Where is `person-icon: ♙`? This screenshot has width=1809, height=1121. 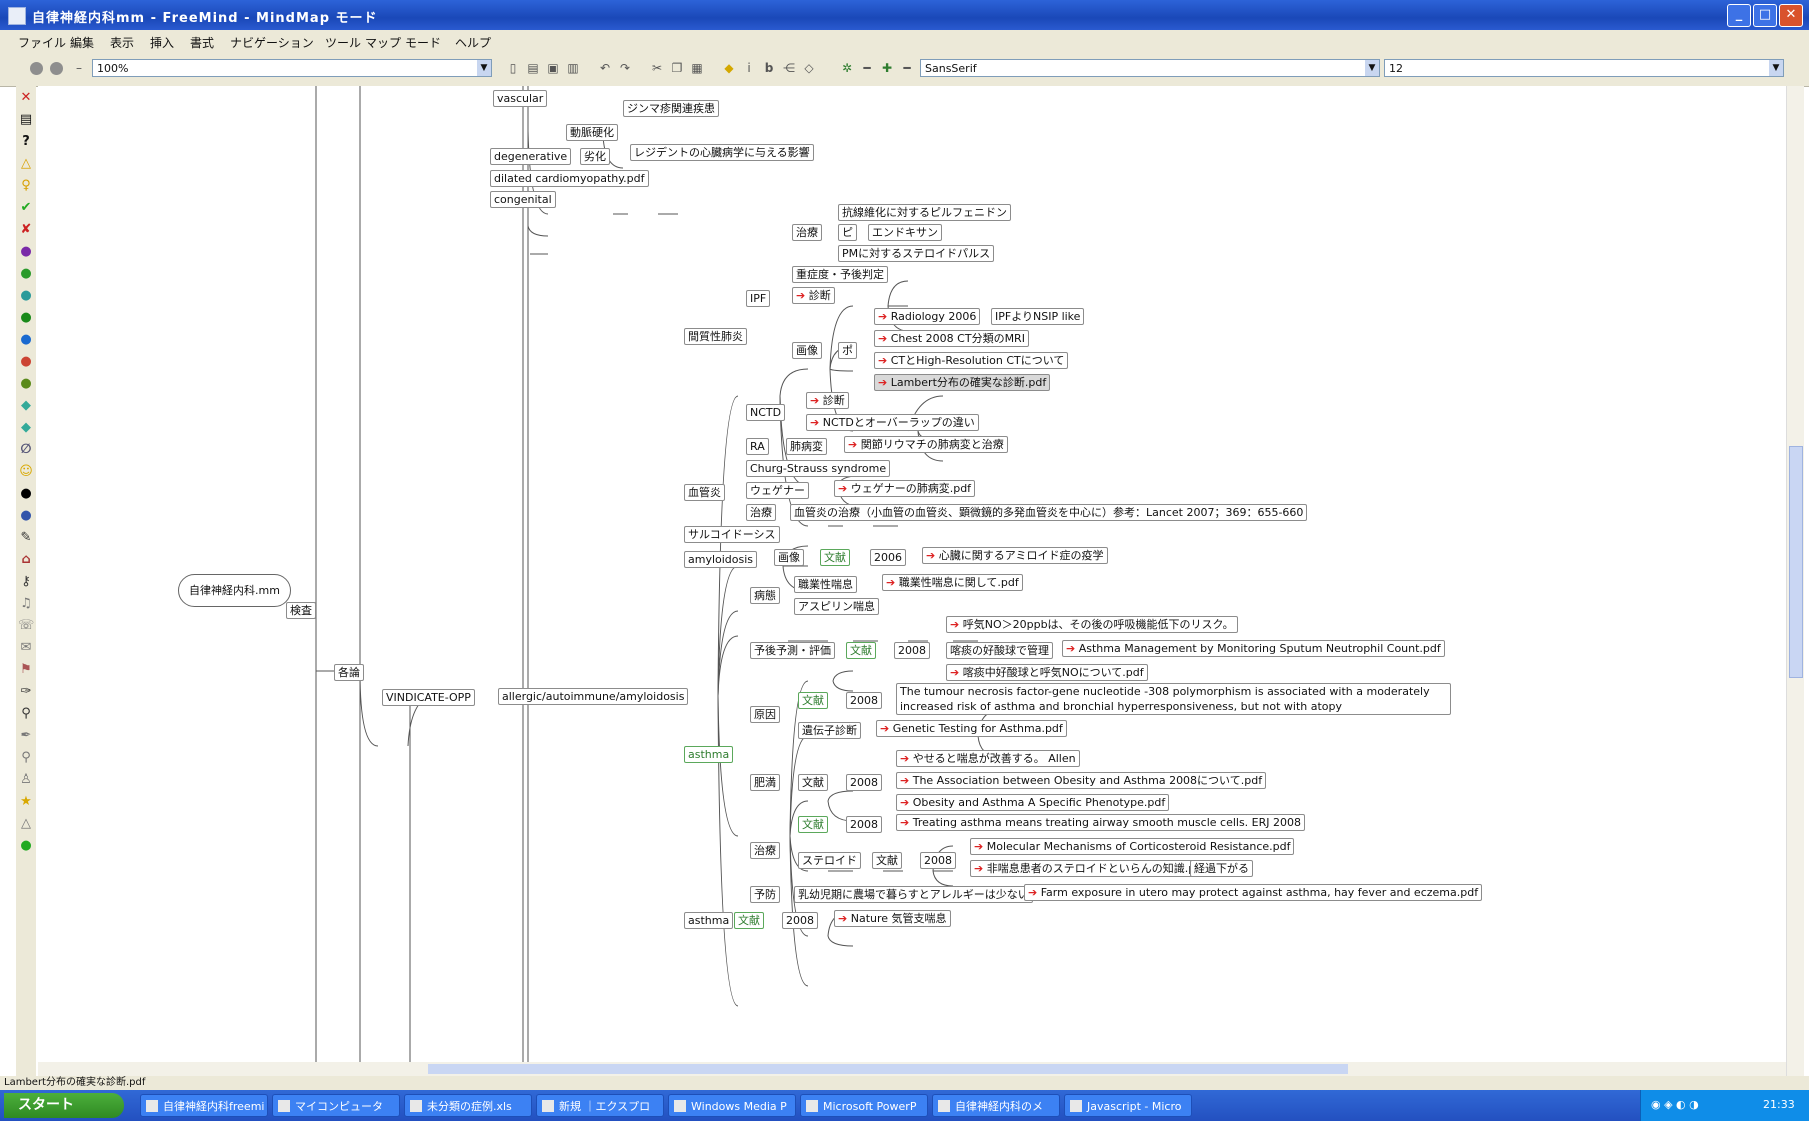 person-icon: ♙ is located at coordinates (26, 780).